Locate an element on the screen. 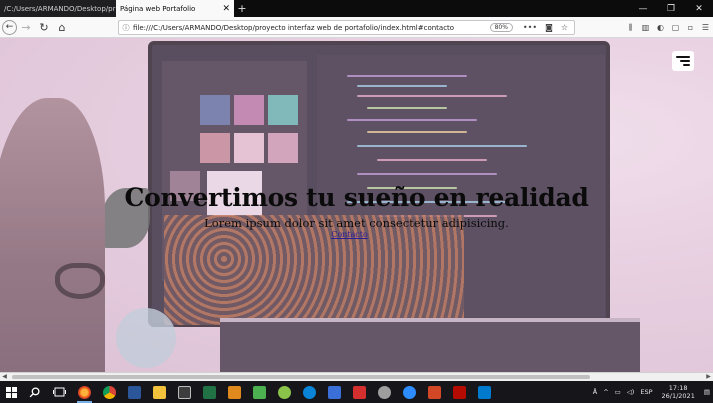 The width and height of the screenshot is (713, 403). chrome-icon is located at coordinates (109, 392).